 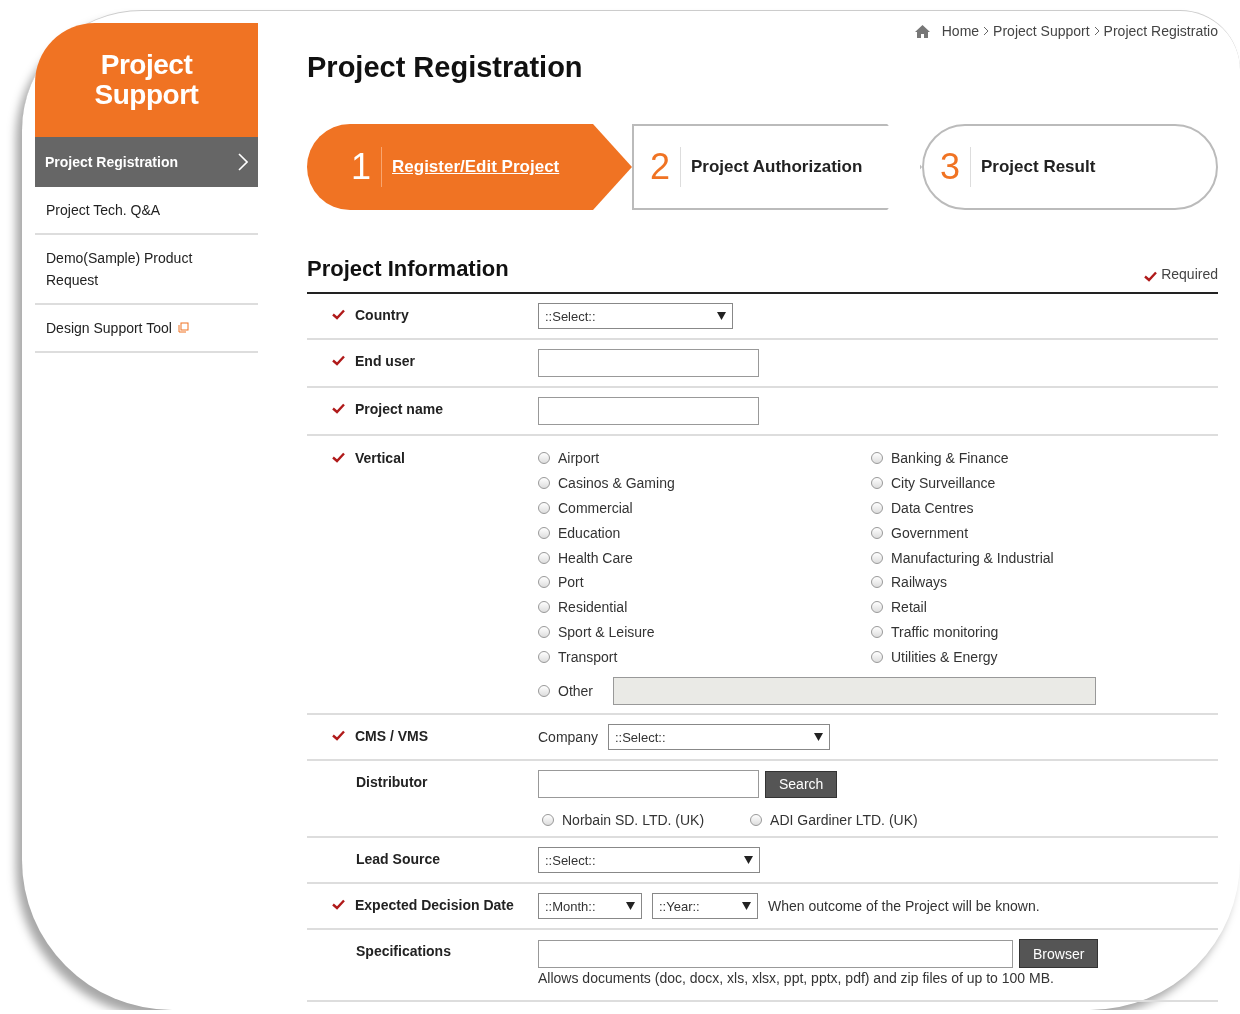 What do you see at coordinates (1044, 483) in the screenshot?
I see `radio-option: City Surveillance` at bounding box center [1044, 483].